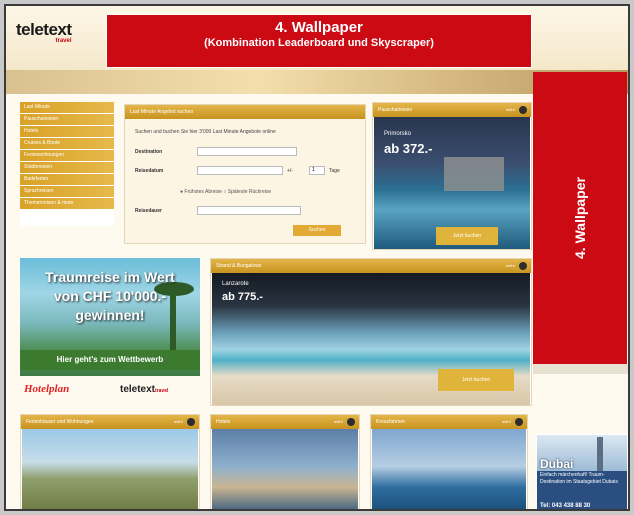 This screenshot has height=515, width=634. I want to click on promo-place: Primorsko, so click(398, 134).